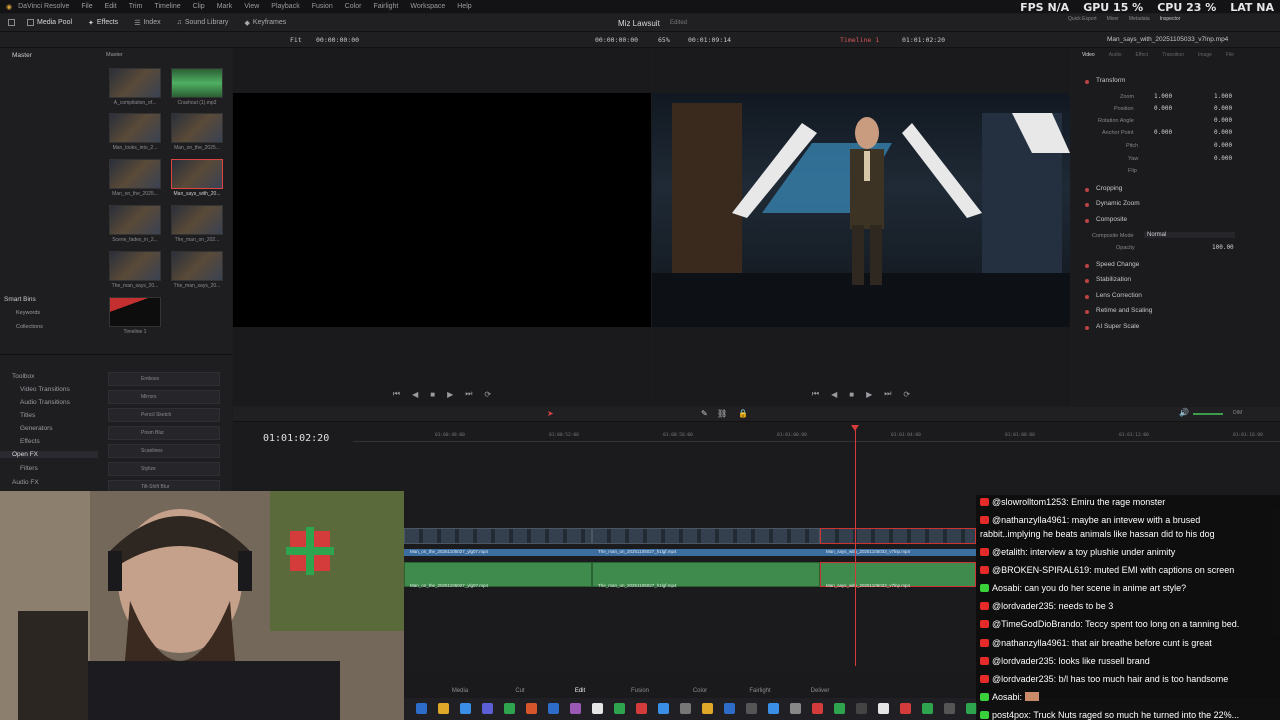 This screenshot has width=1280, height=720. Describe the element at coordinates (49, 454) in the screenshot. I see `fx-tree-open-fx: Open FX` at that location.